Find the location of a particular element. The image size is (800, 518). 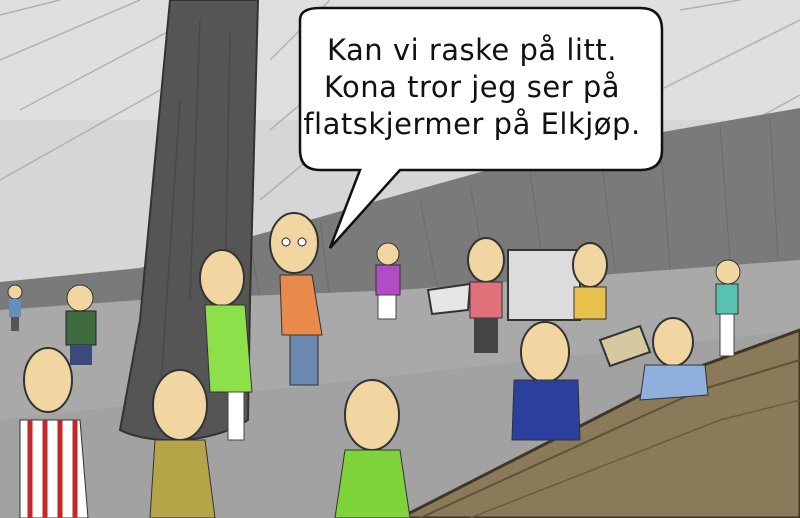

speech-line-3: flatskjermer på Elkjøp. is located at coordinates (472, 124).